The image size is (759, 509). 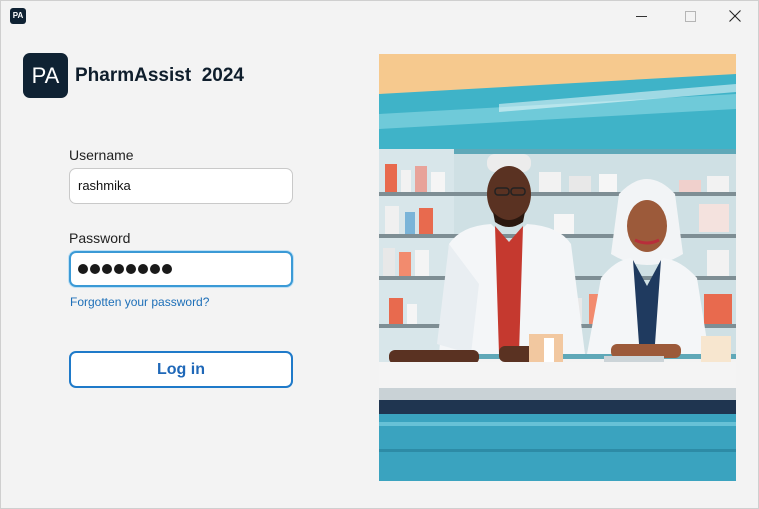 What do you see at coordinates (100, 238) in the screenshot?
I see `password-label: Password` at bounding box center [100, 238].